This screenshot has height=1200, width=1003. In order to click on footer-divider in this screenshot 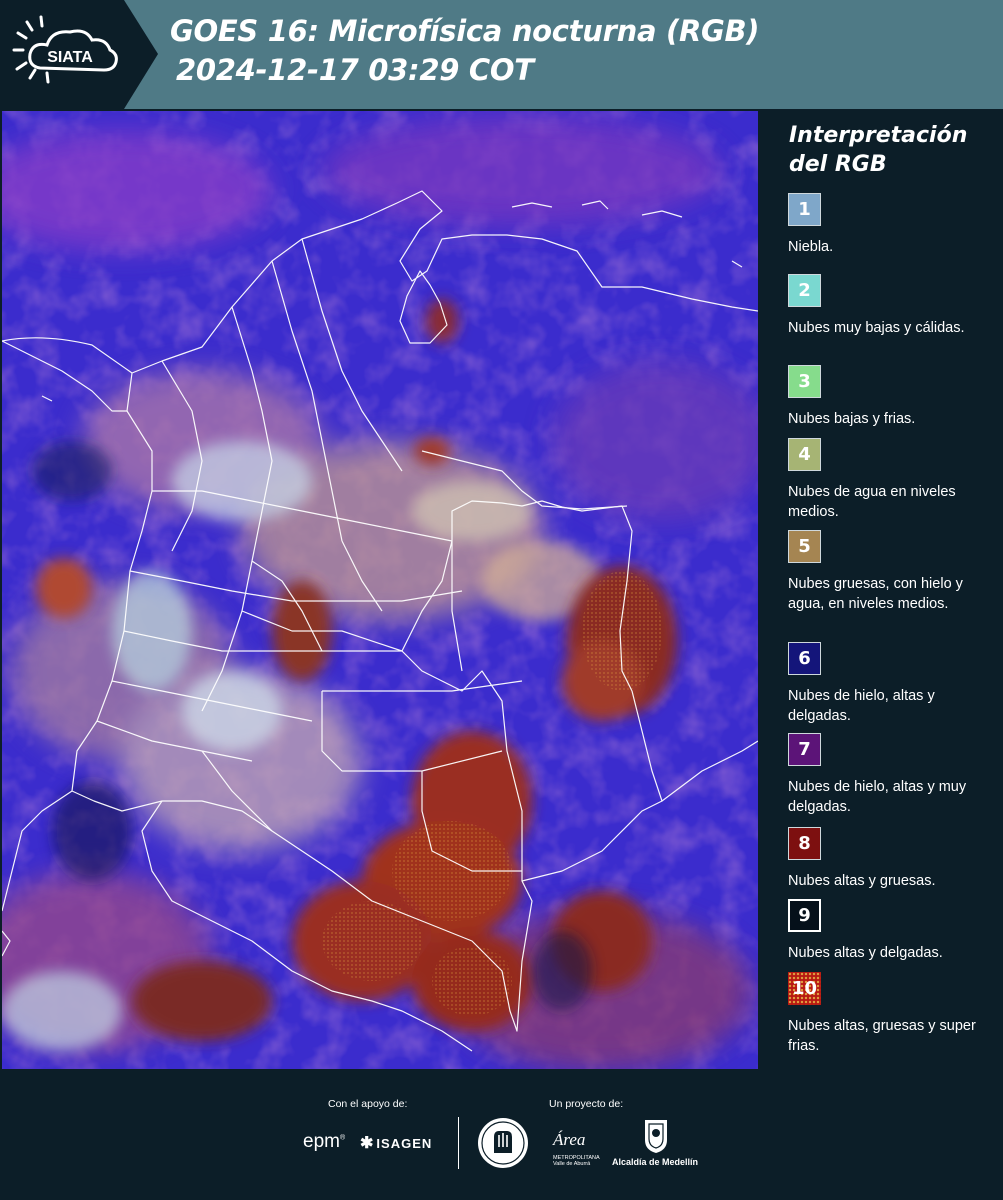, I will do `click(458, 1143)`.